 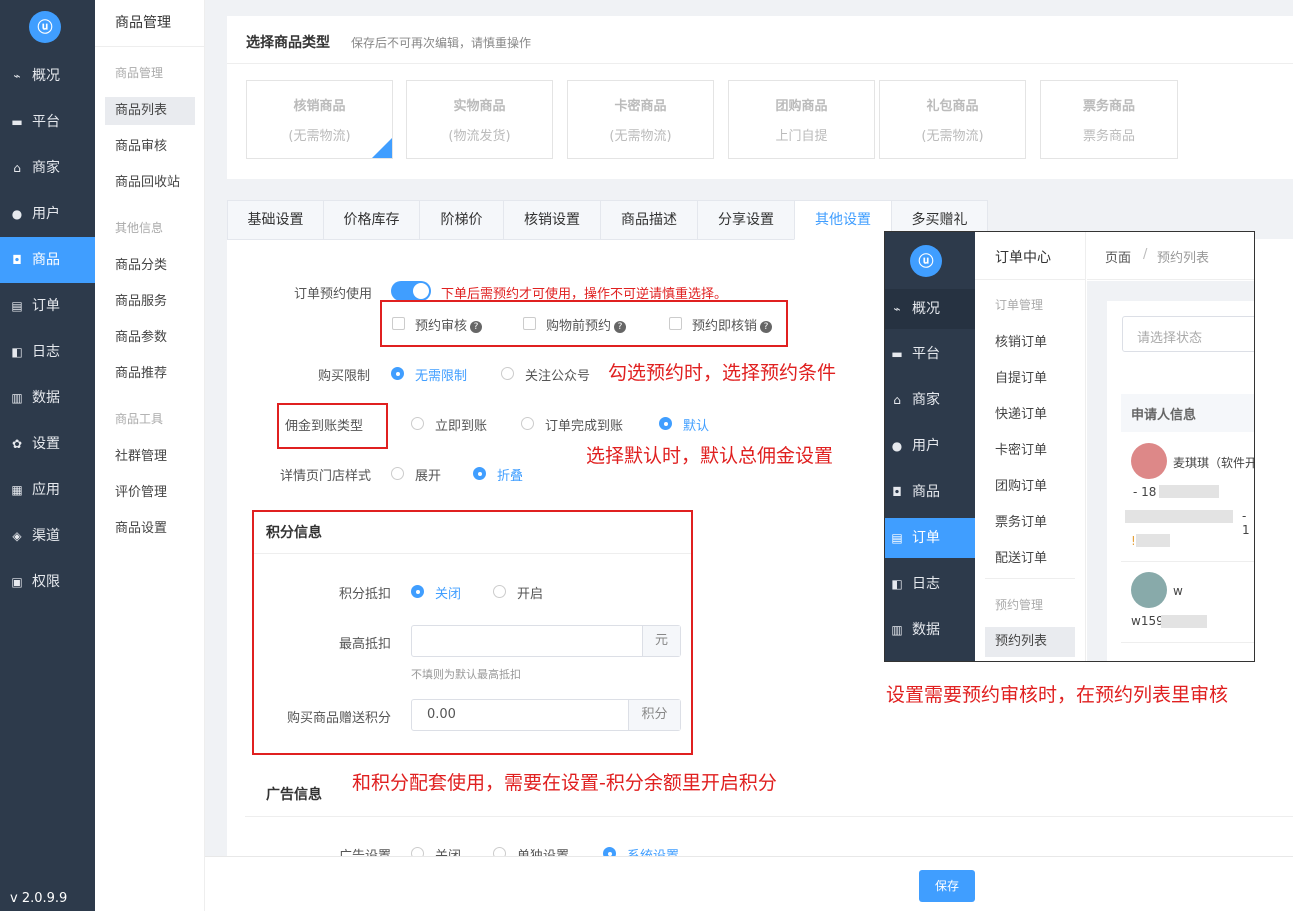 I want to click on type-card-group: 团购商品 上门自提, so click(x=801, y=119).